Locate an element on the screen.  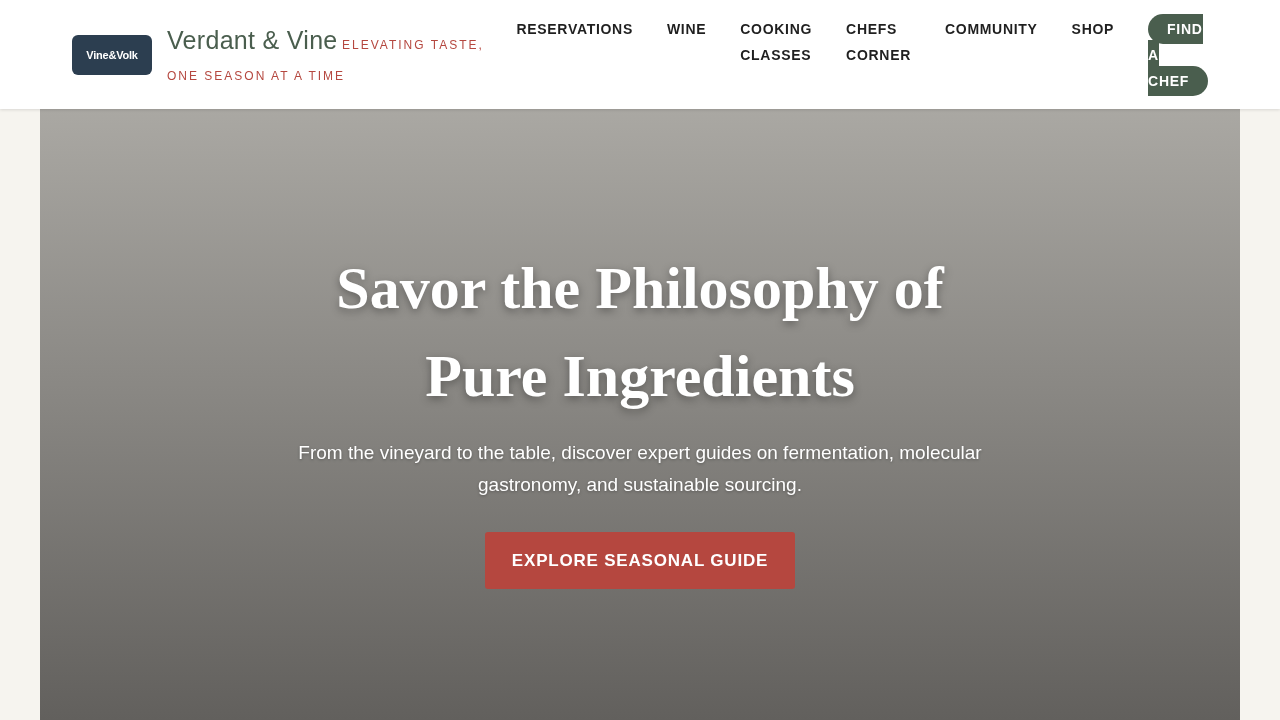
find-chef-button: FIND A CHEF is located at coordinates (1178, 54).